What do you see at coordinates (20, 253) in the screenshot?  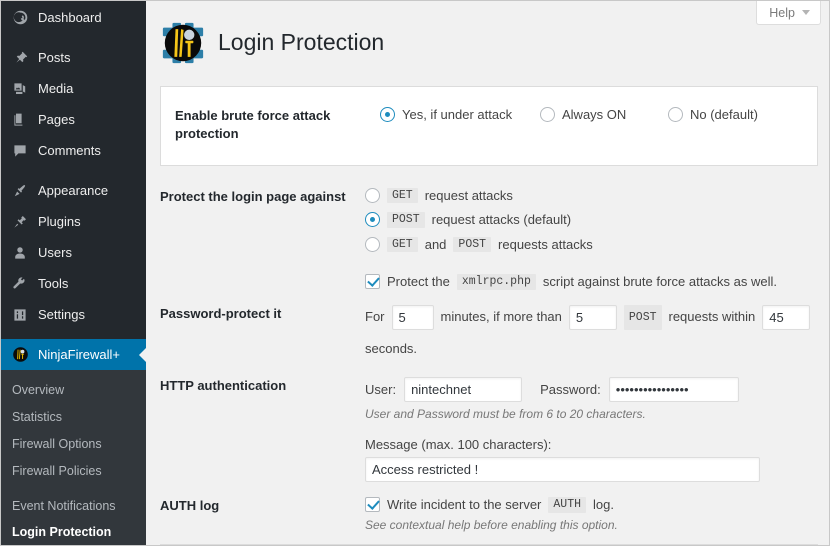 I see `user-icon` at bounding box center [20, 253].